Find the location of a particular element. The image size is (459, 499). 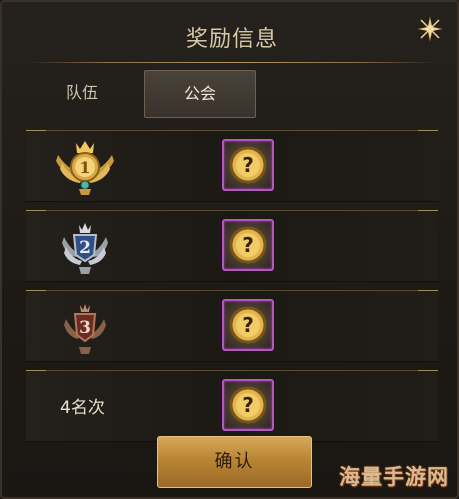

svg-text: 3 is located at coordinates (85, 328).